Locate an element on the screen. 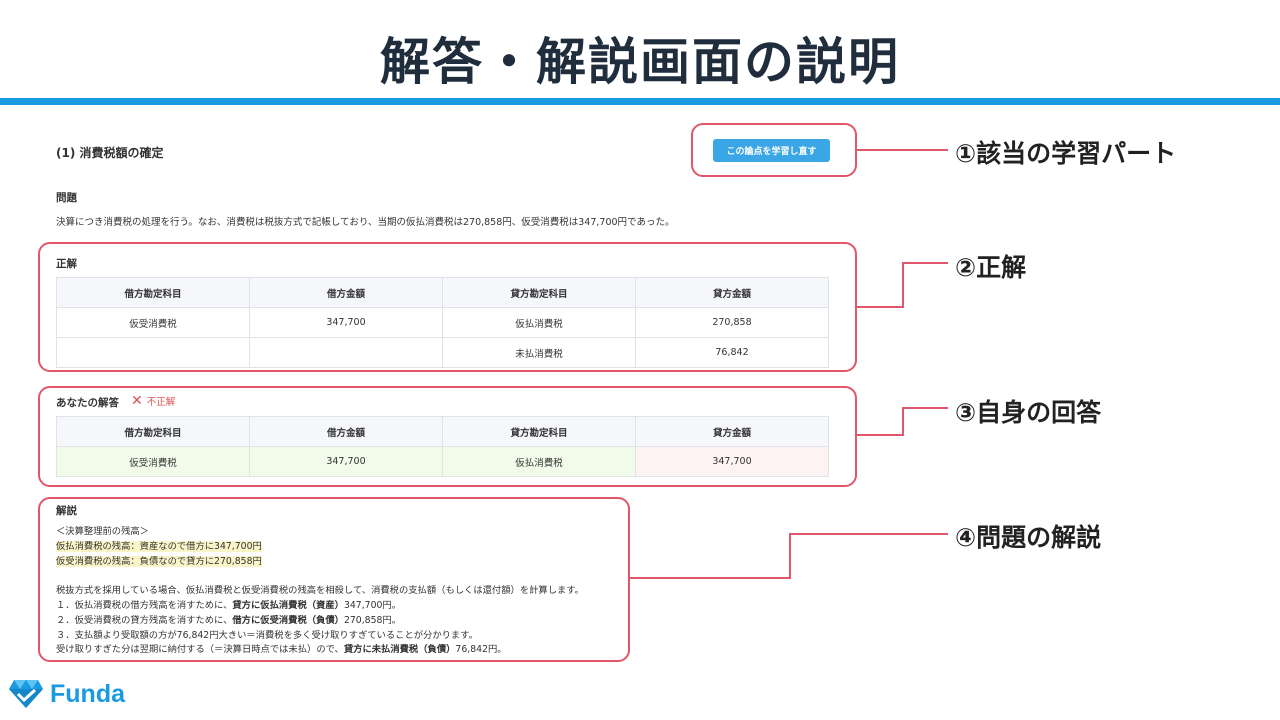 The height and width of the screenshot is (720, 1280). callout-1: ①該当の学習パート is located at coordinates (1066, 153).